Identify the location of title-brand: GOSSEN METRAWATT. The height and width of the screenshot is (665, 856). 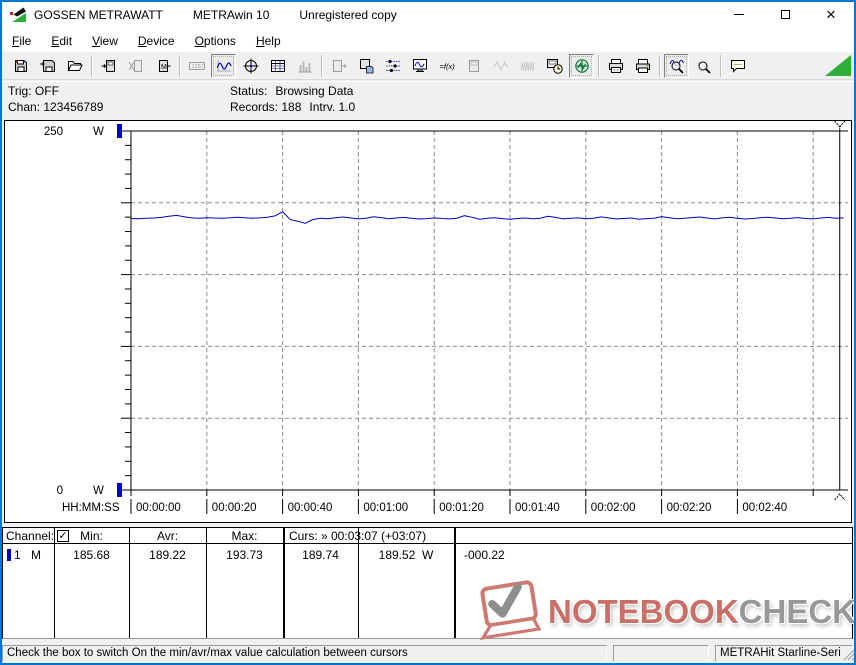
(98, 15).